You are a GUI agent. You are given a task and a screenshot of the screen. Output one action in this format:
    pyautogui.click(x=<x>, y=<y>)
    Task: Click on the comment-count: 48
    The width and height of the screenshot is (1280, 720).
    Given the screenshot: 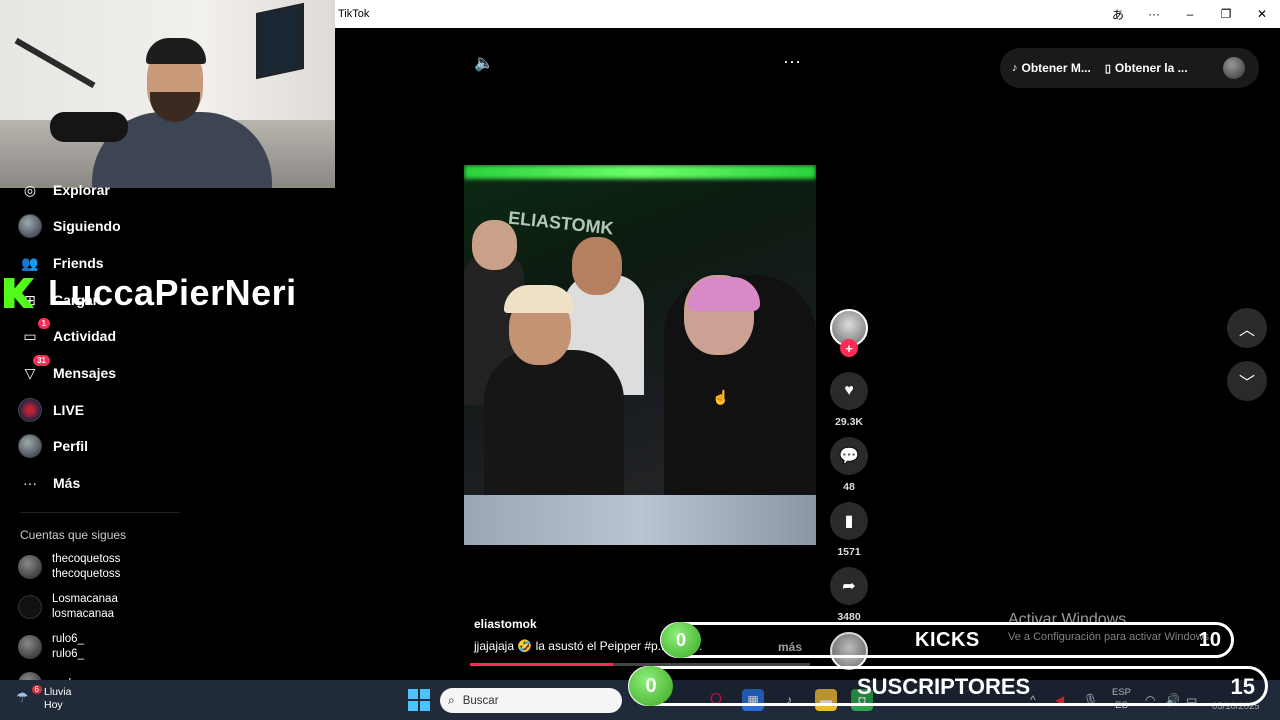 What is the action you would take?
    pyautogui.click(x=849, y=487)
    